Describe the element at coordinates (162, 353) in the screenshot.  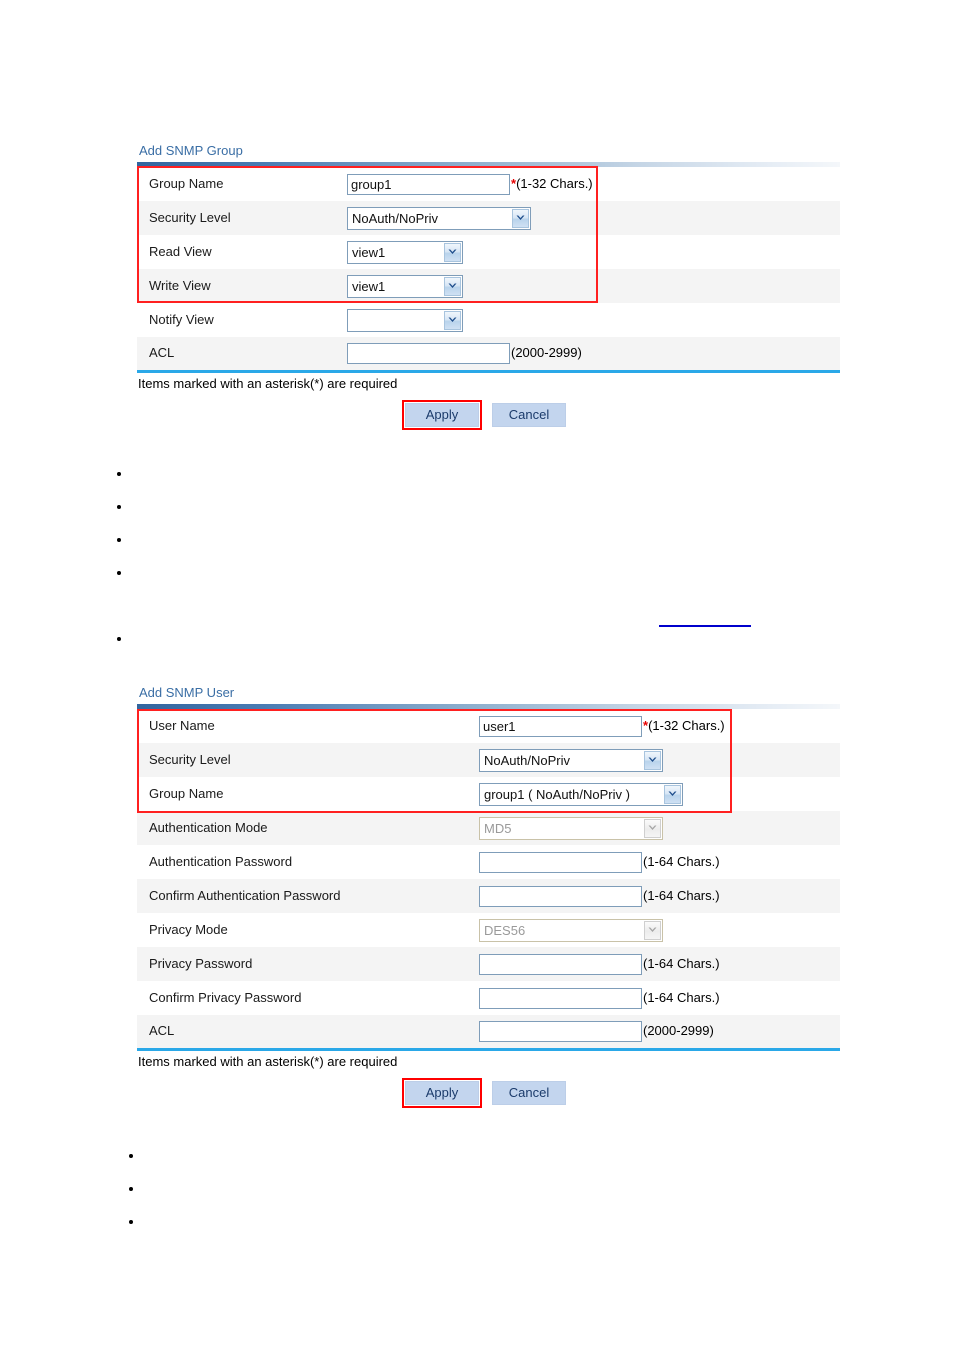
I see `row-label-acl: ACL` at that location.